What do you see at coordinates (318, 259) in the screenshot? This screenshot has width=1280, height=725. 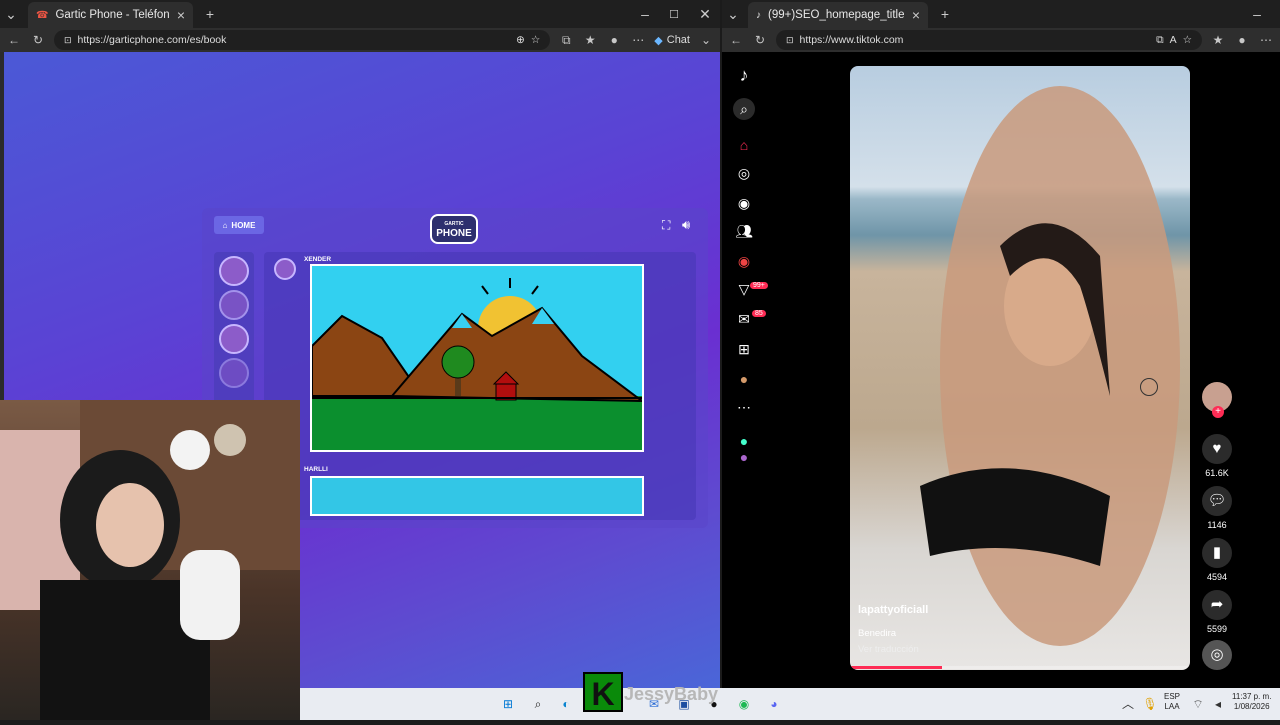 I see `entry-username: XENDER` at bounding box center [318, 259].